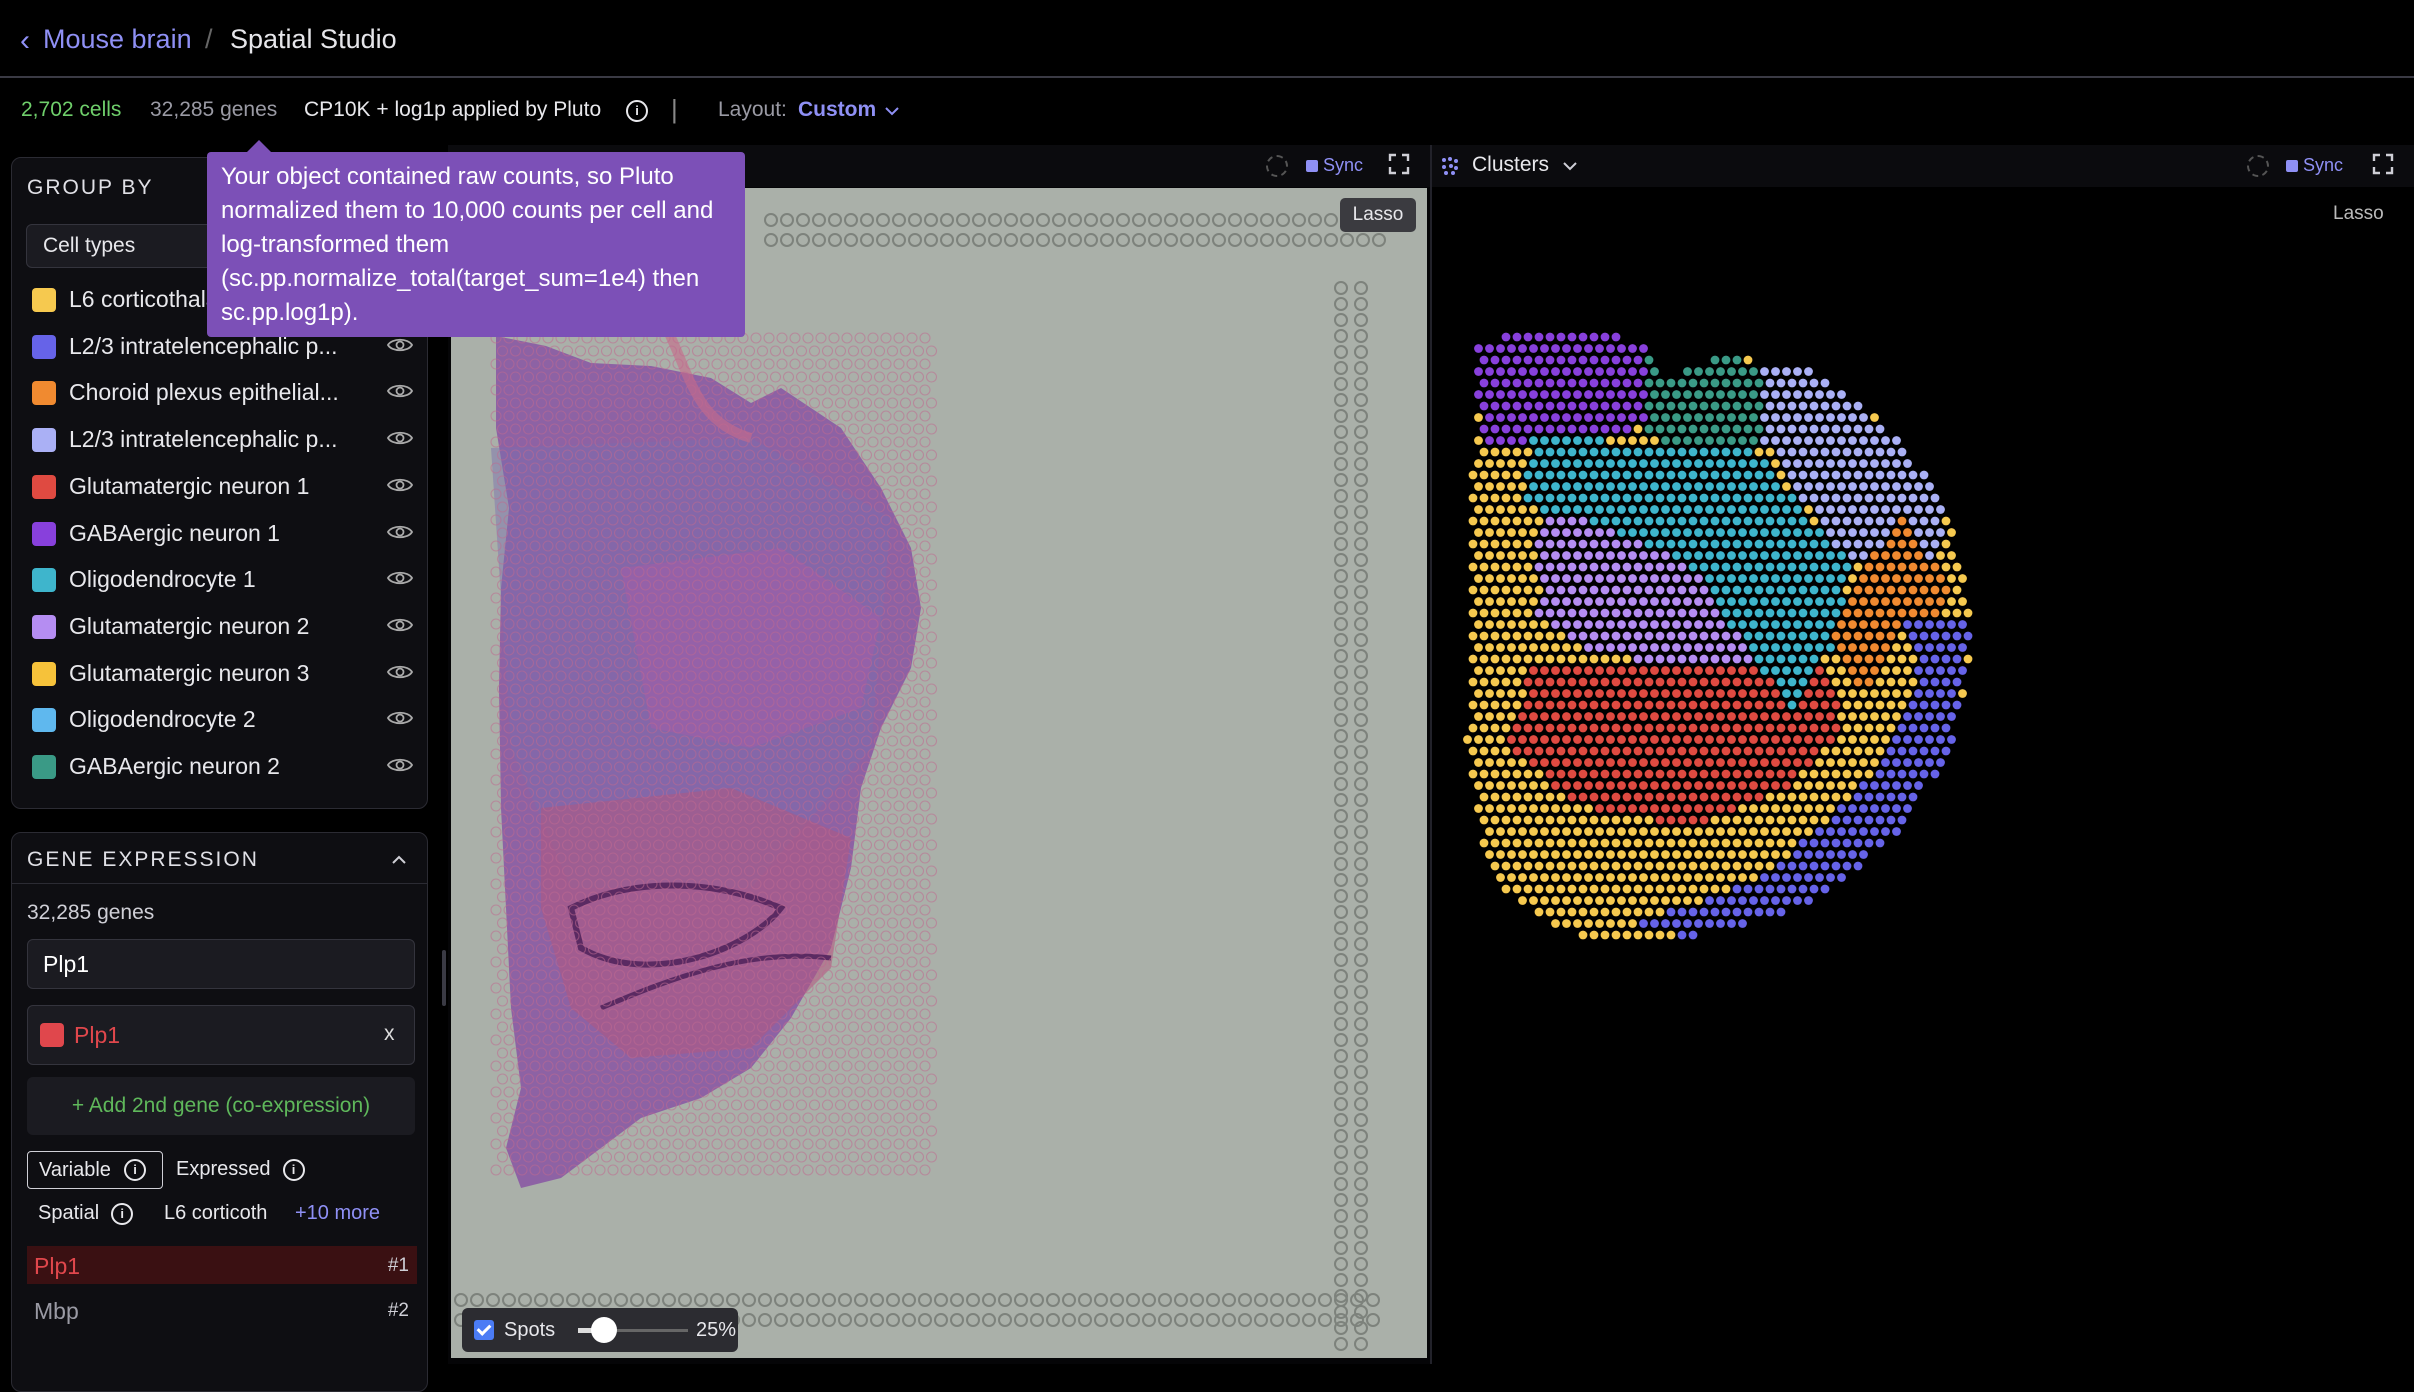  Describe the element at coordinates (240, 1169) in the screenshot. I see `tab-expressed: Expressed i` at that location.